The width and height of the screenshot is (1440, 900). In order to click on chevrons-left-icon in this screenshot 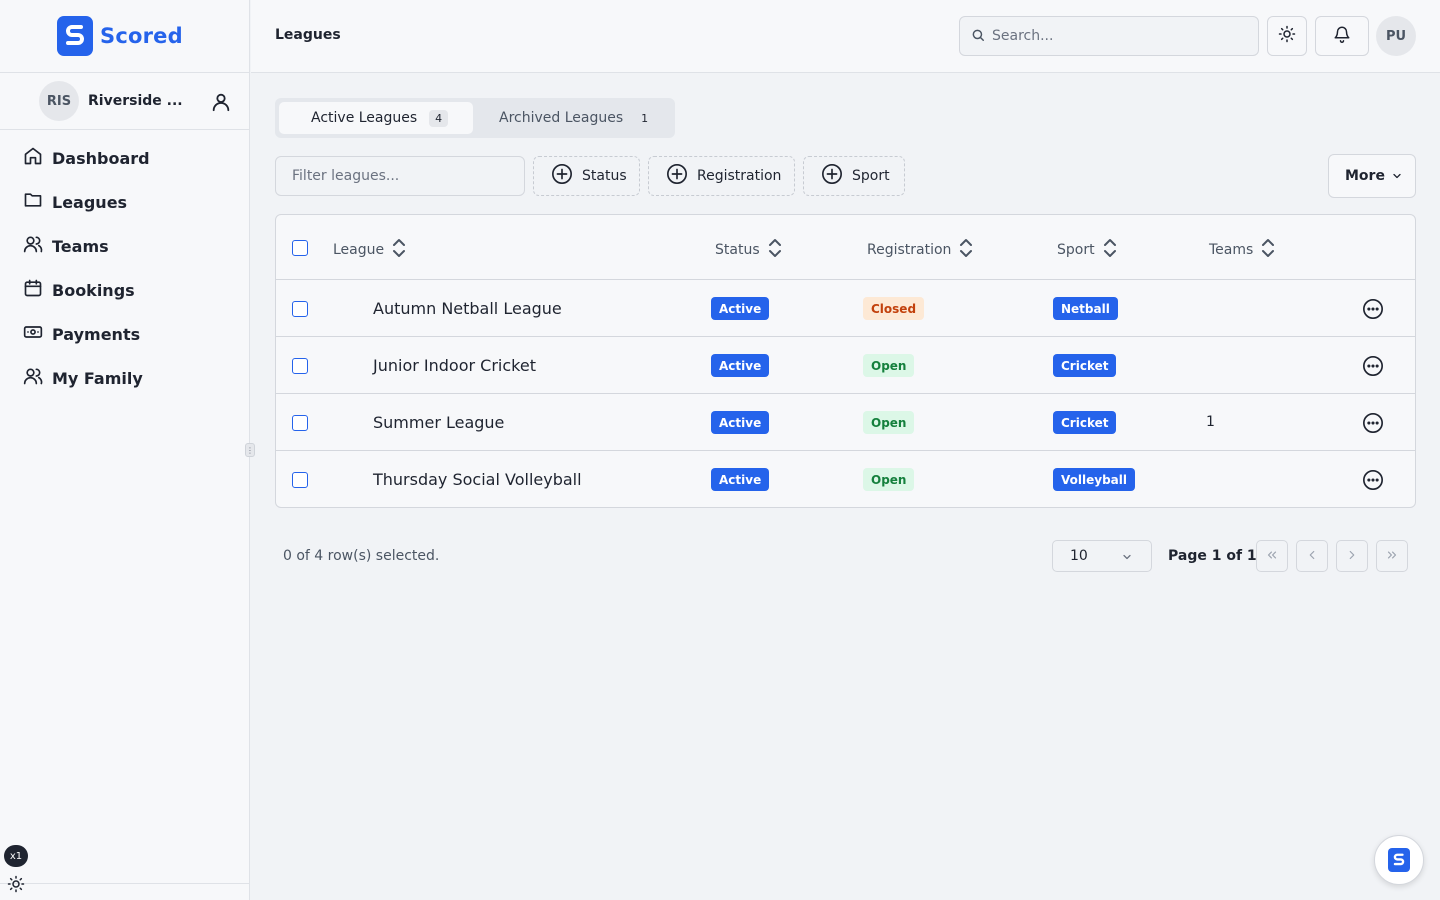, I will do `click(1272, 556)`.